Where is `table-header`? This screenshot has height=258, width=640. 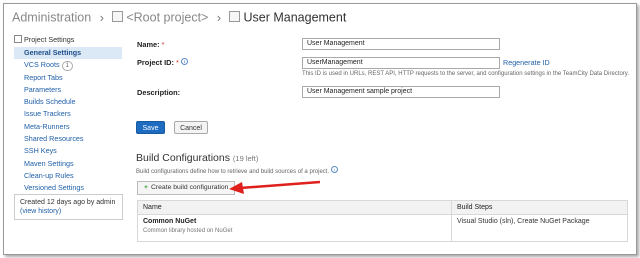 table-header is located at coordinates (382, 208).